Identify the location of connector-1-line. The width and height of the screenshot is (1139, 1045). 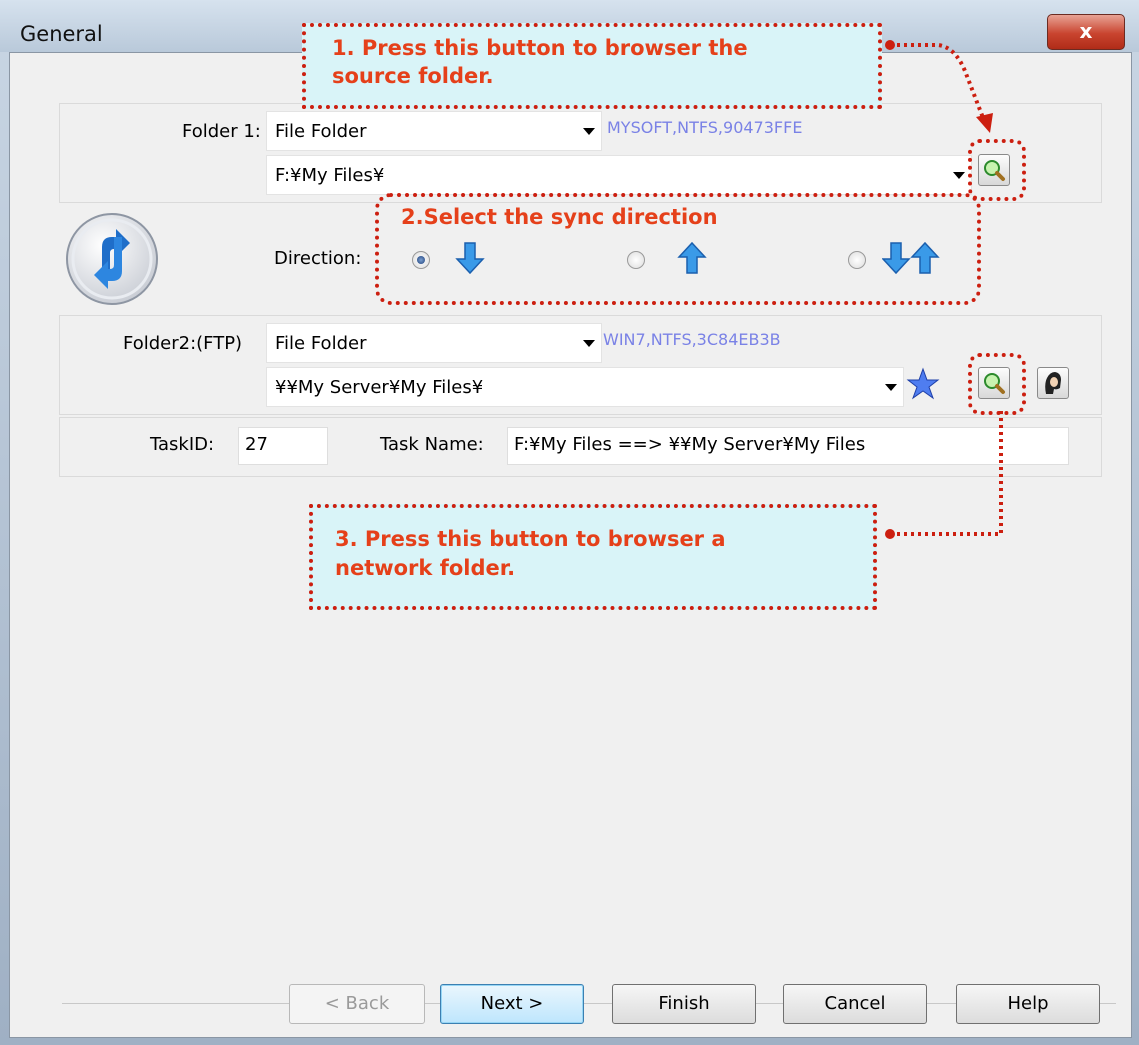
(938, 83).